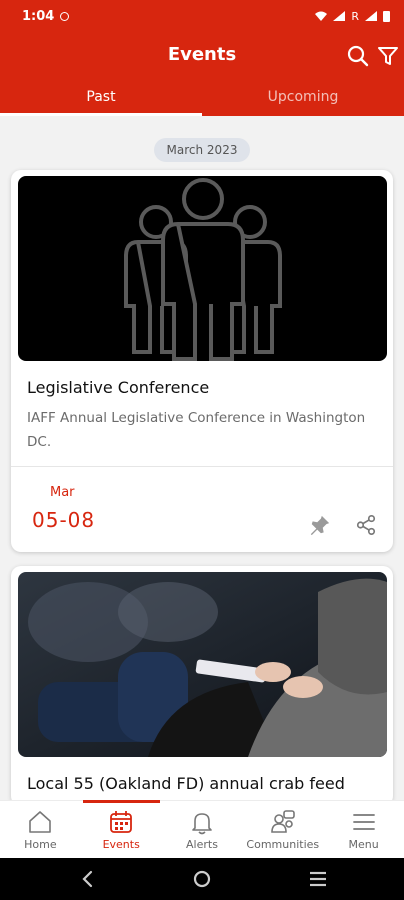  I want to click on status-bar: 1:04 R, so click(202, 16).